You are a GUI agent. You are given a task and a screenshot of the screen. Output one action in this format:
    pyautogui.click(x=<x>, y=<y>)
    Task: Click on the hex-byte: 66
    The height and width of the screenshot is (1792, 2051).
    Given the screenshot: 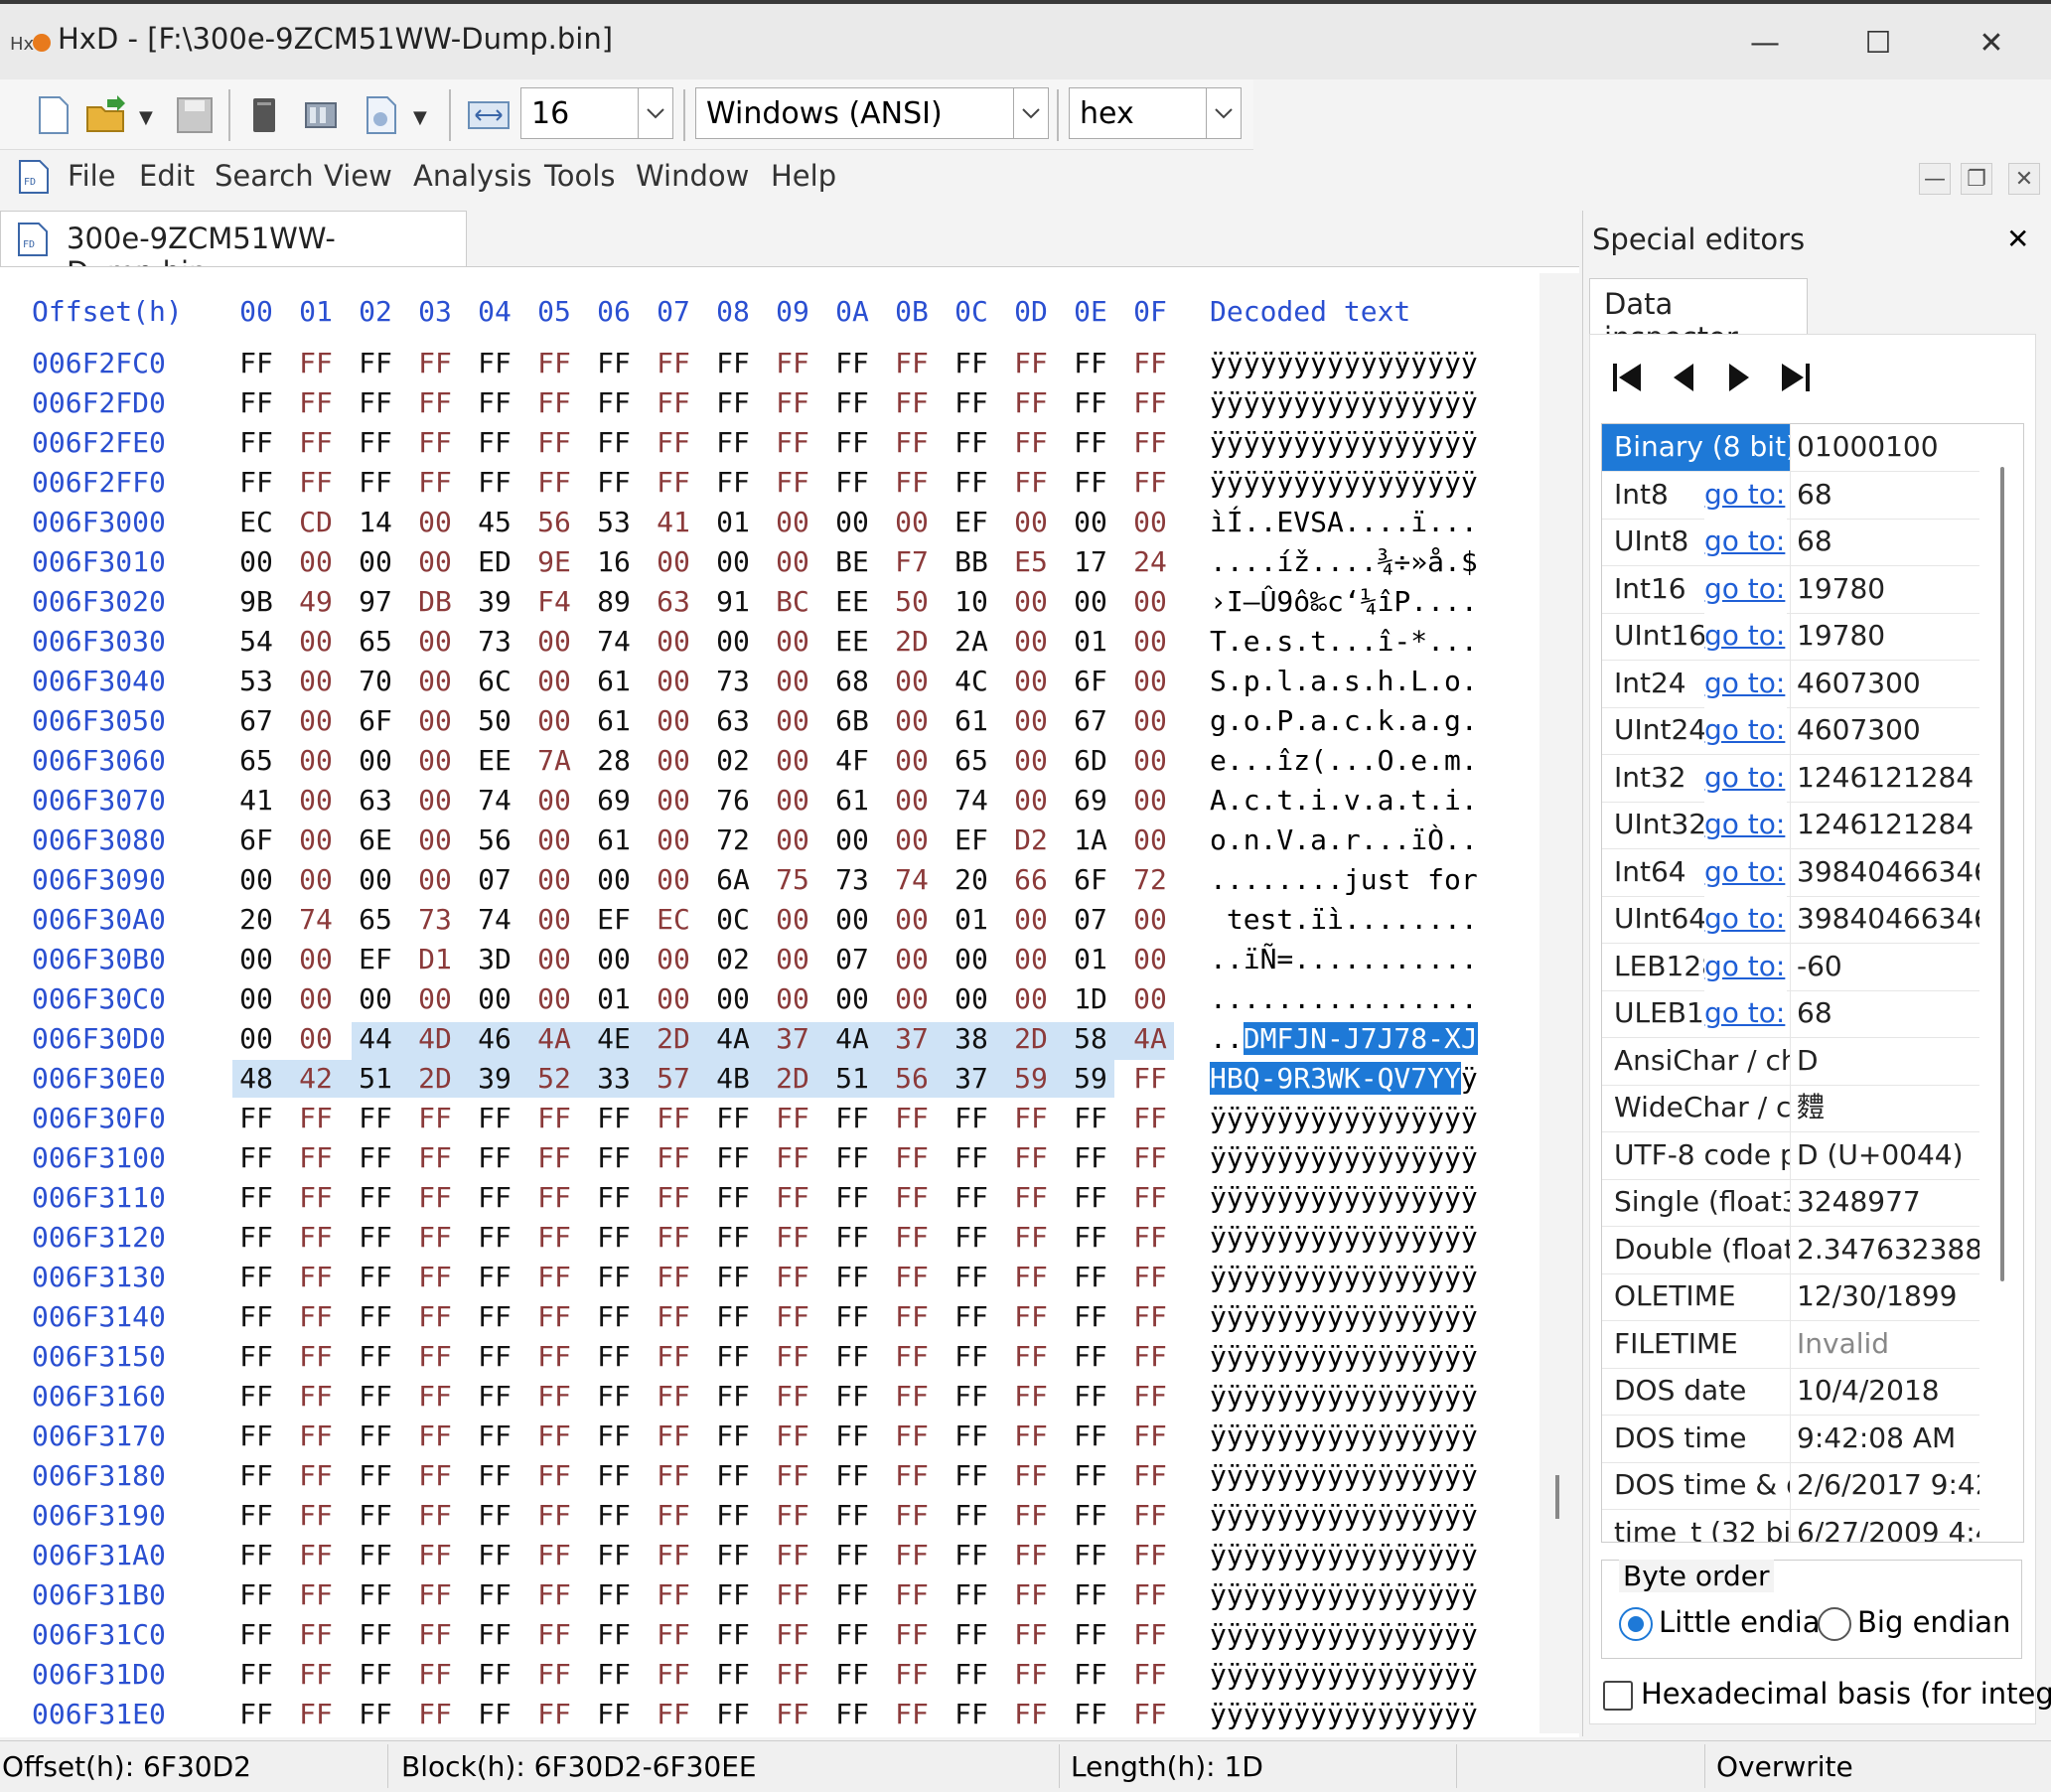 What is the action you would take?
    pyautogui.click(x=1031, y=880)
    